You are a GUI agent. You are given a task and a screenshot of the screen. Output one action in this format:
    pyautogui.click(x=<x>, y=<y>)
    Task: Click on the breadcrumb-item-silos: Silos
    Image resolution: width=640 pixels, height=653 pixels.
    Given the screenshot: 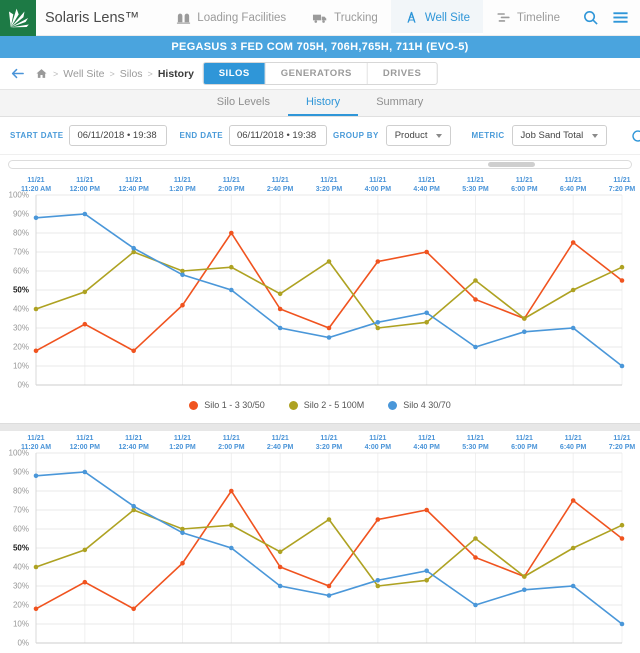 What is the action you would take?
    pyautogui.click(x=131, y=74)
    